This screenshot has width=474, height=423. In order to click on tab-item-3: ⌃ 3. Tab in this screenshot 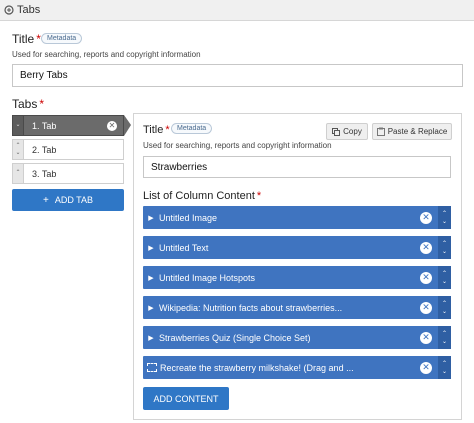, I will do `click(68, 173)`.